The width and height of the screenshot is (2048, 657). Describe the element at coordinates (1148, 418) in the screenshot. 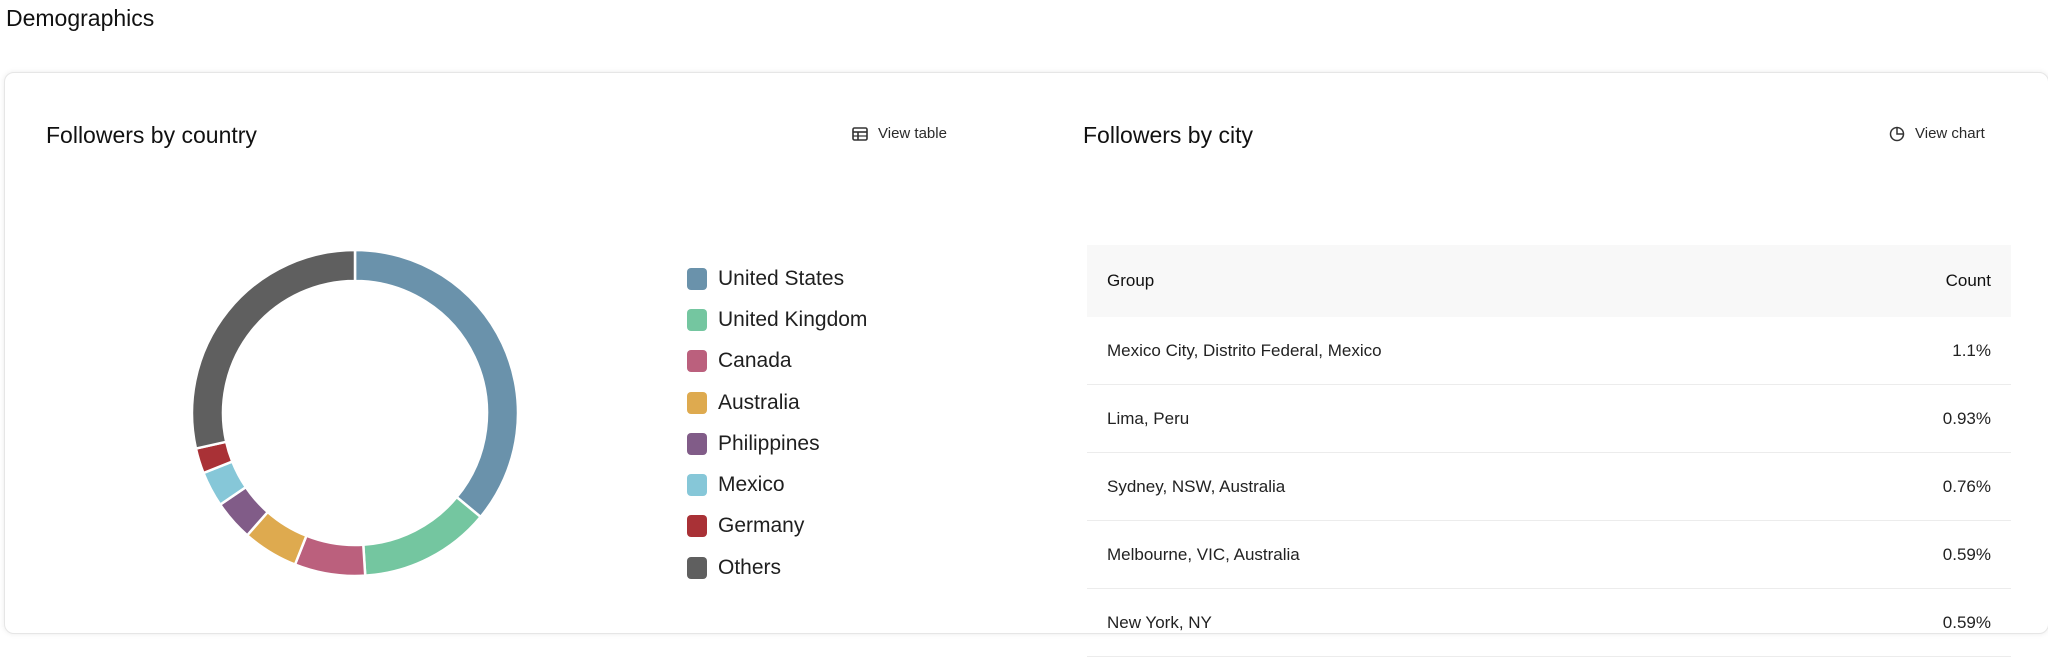

I see `city-group-cell: Lima, Peru` at that location.